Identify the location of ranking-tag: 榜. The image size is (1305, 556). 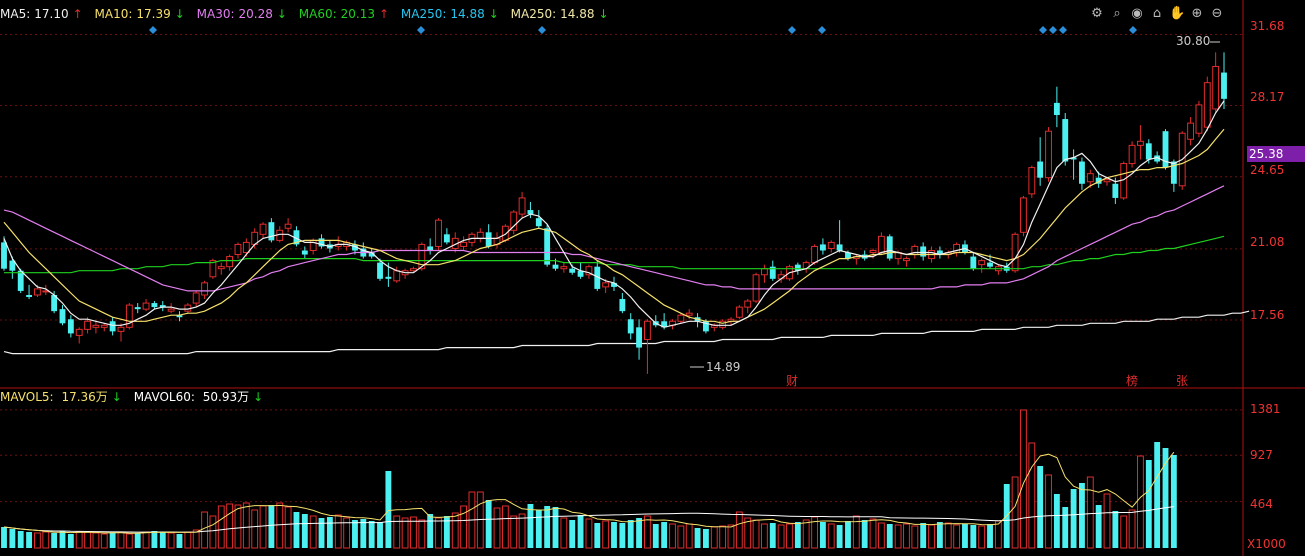
(1132, 380).